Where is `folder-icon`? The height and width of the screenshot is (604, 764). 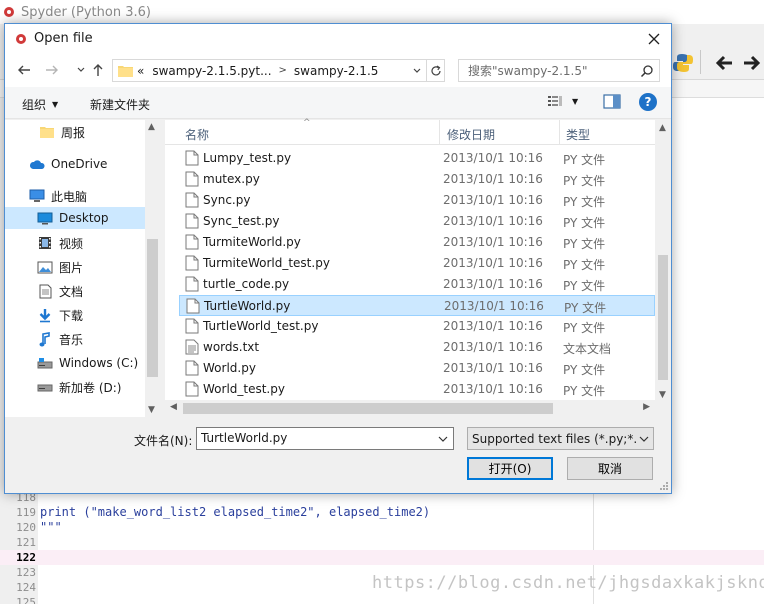 folder-icon is located at coordinates (125, 71).